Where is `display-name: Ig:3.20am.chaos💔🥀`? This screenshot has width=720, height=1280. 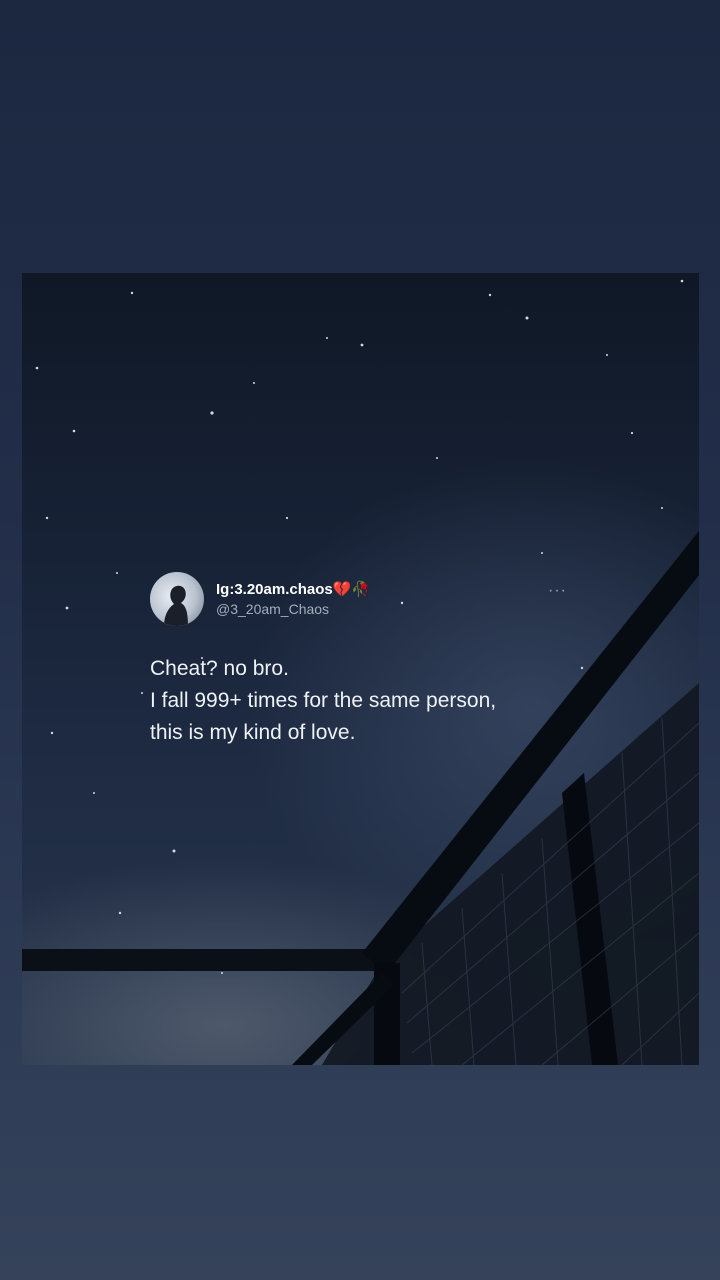 display-name: Ig:3.20am.chaos💔🥀 is located at coordinates (293, 590).